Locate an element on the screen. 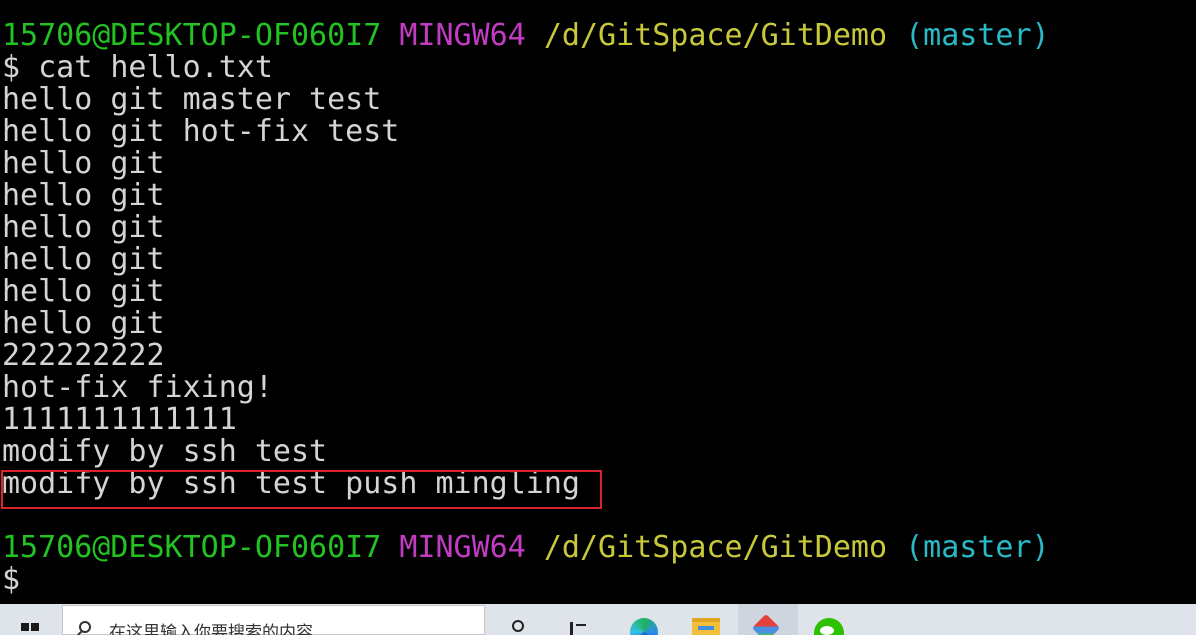 The image size is (1196, 635). search-box: 在这里输入你要搜索的内容 is located at coordinates (273, 620).